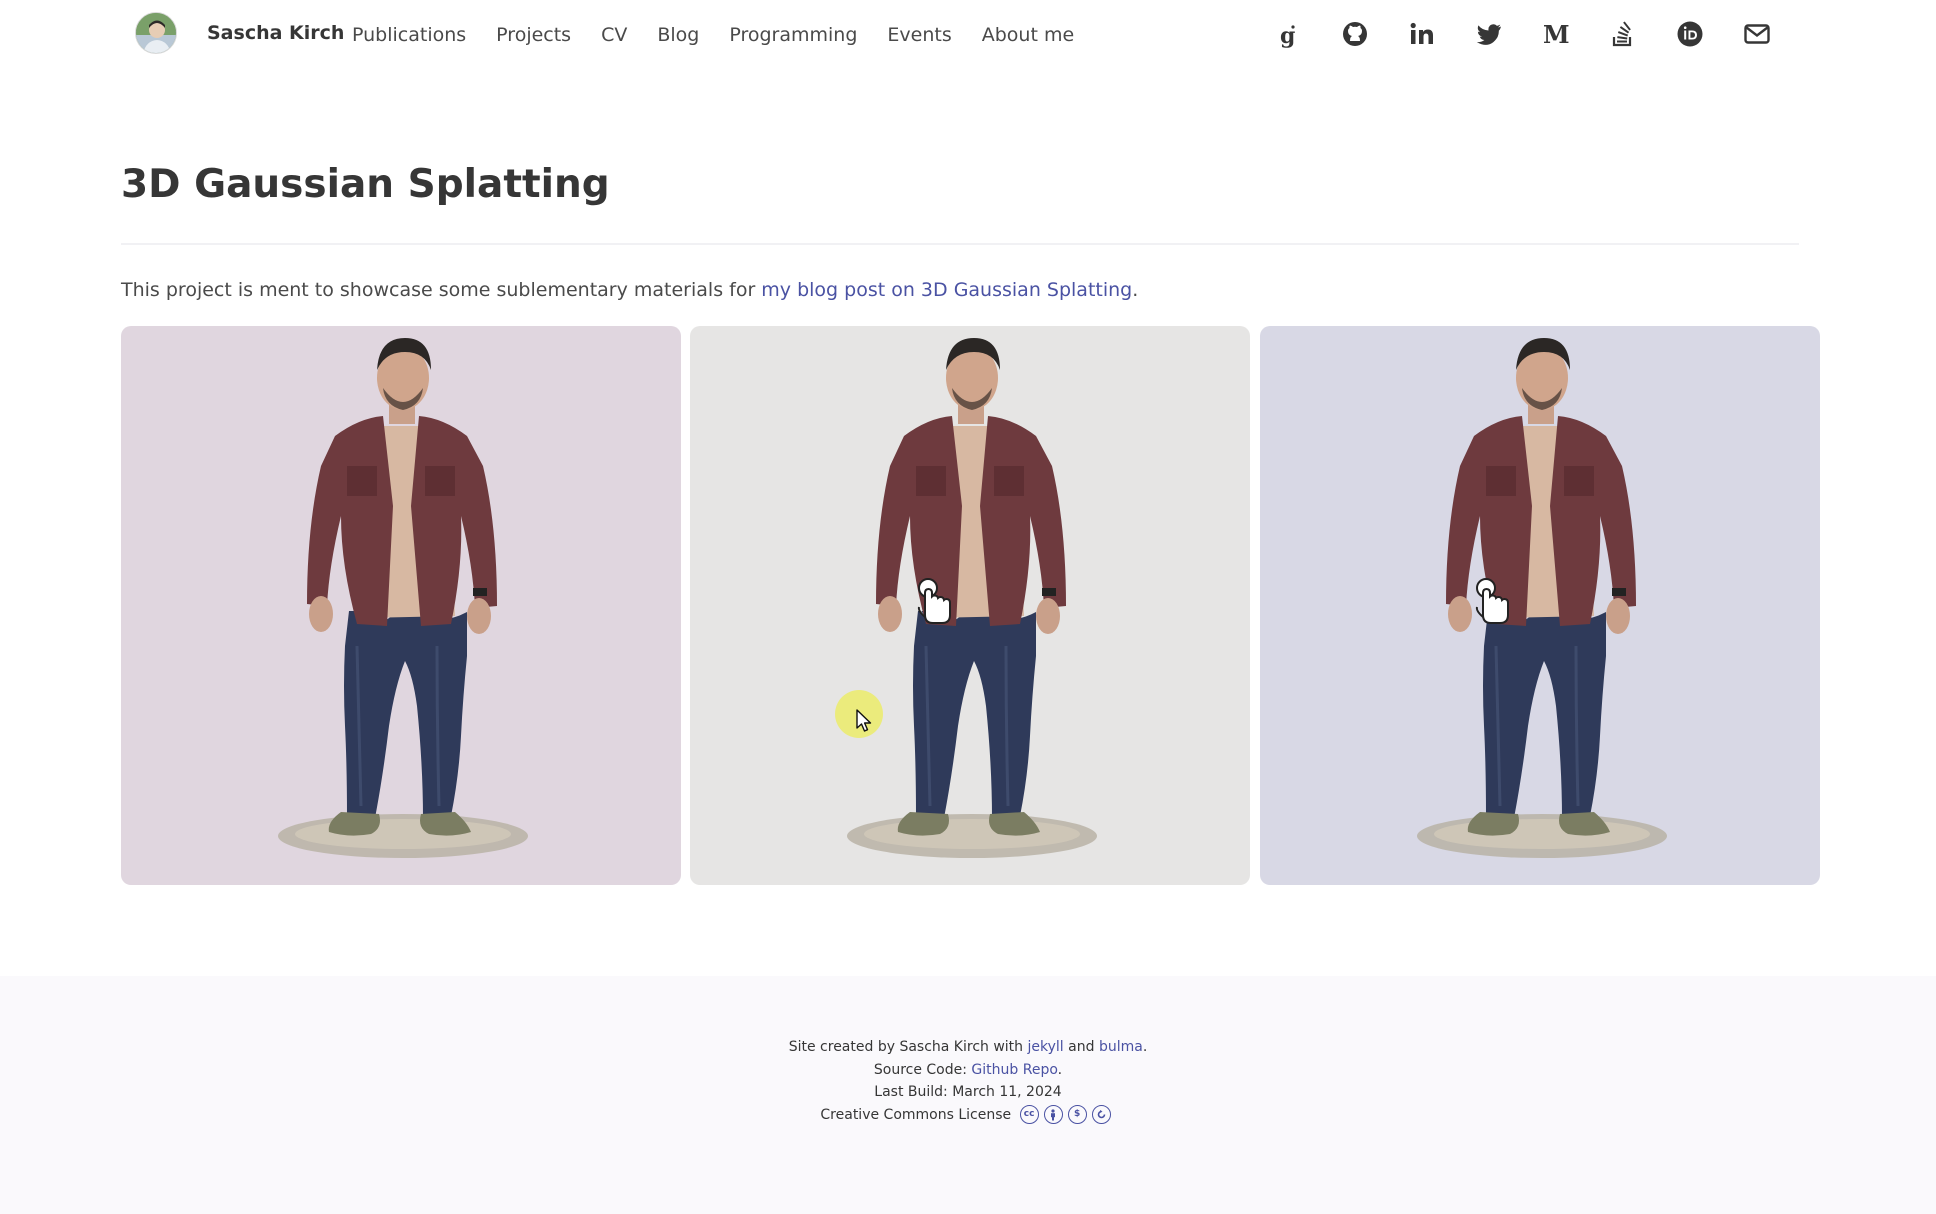 The width and height of the screenshot is (1936, 1214). What do you see at coordinates (1623, 34) in the screenshot?
I see `stackoverflow-icon` at bounding box center [1623, 34].